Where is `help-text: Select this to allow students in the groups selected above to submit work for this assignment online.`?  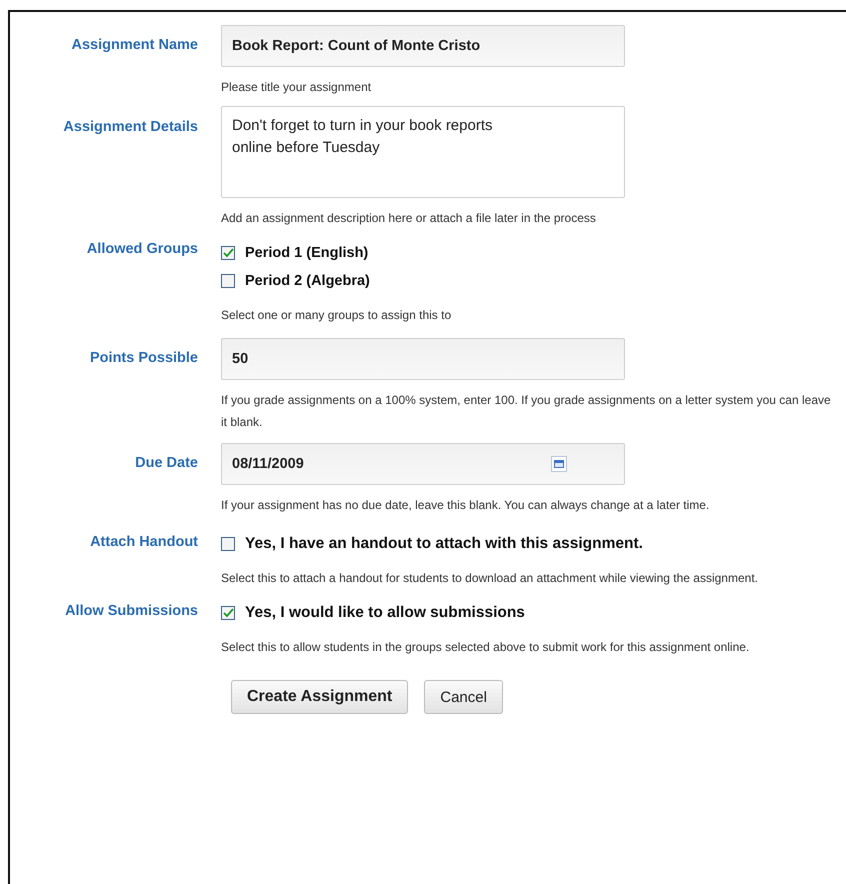
help-text: Select this to allow students in the groups selected above to submit work for this assignment online. is located at coordinates (485, 647).